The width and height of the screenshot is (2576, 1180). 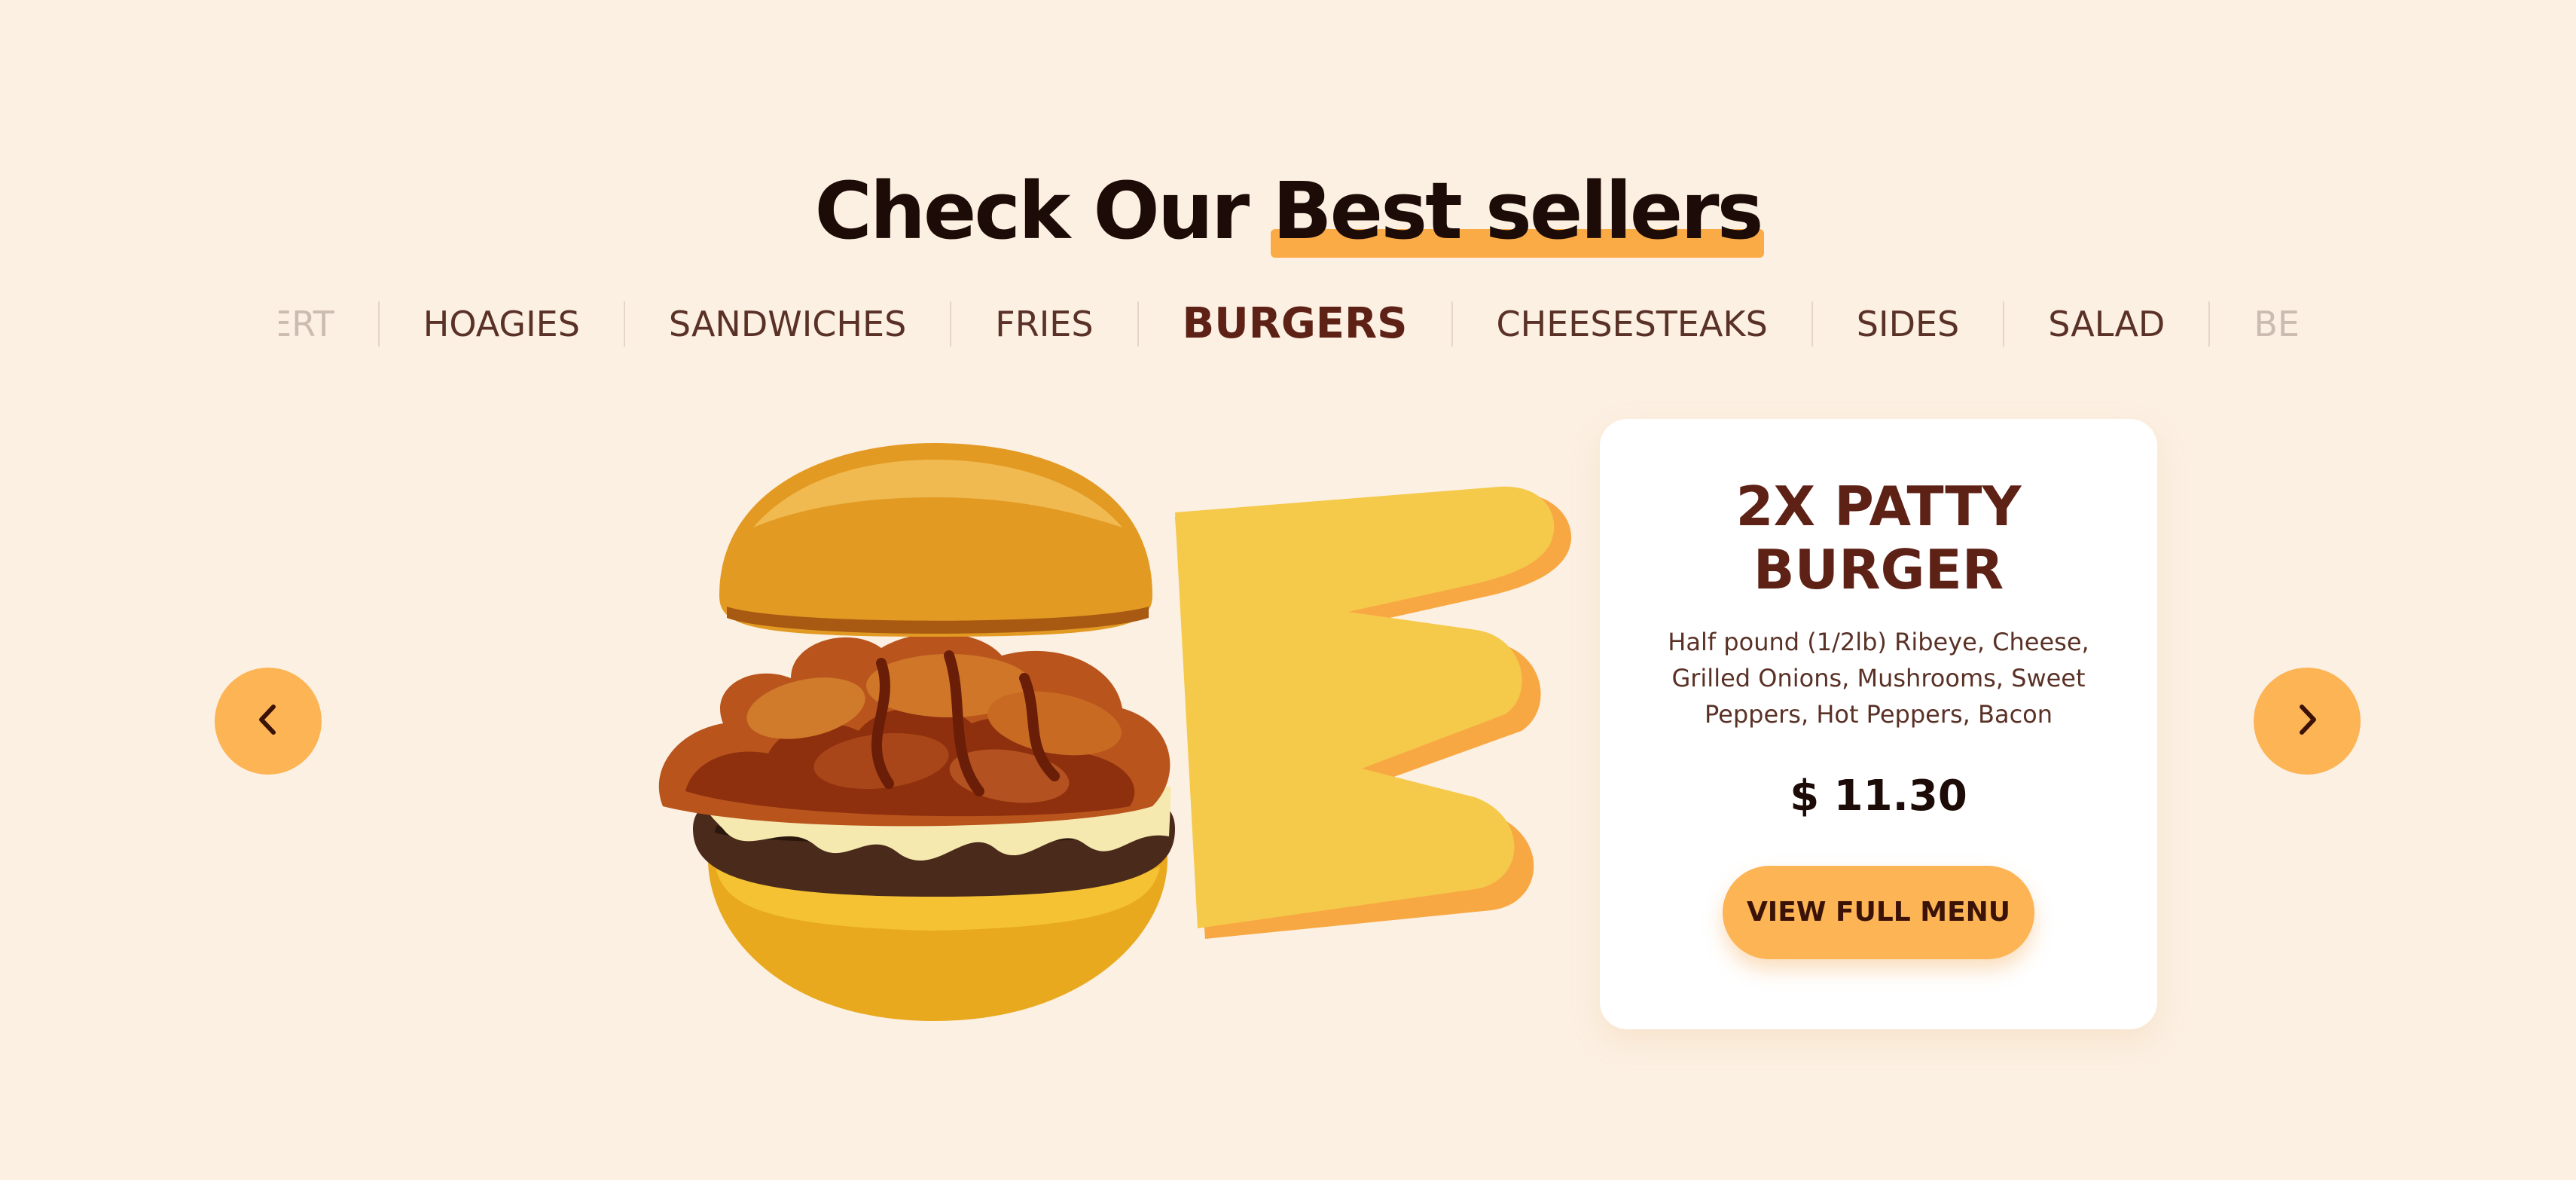 What do you see at coordinates (1295, 324) in the screenshot?
I see `tab-burgers: BURGERS` at bounding box center [1295, 324].